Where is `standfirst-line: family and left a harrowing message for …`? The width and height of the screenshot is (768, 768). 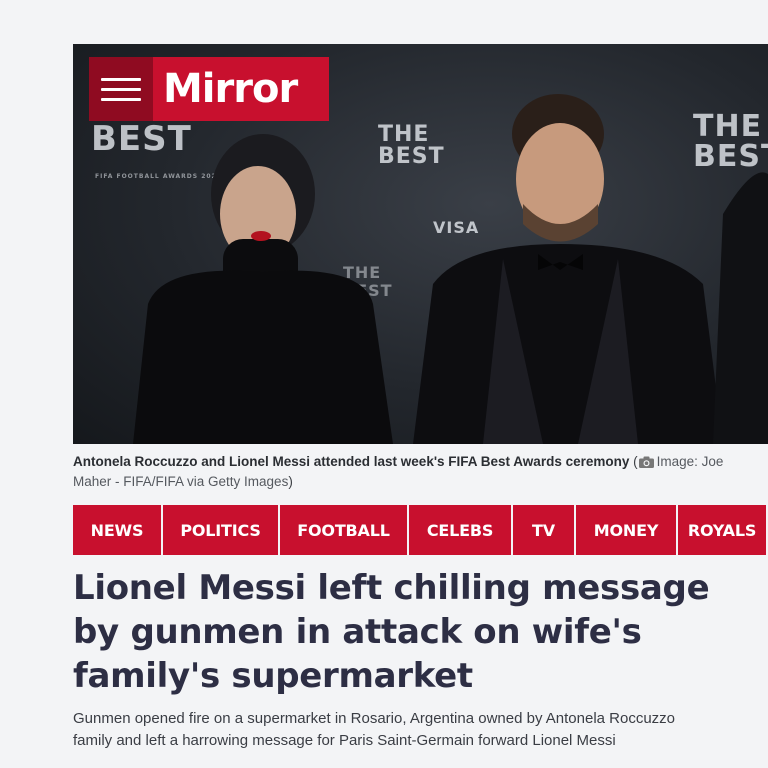
standfirst-line: family and left a harrowing message for … is located at coordinates (344, 740).